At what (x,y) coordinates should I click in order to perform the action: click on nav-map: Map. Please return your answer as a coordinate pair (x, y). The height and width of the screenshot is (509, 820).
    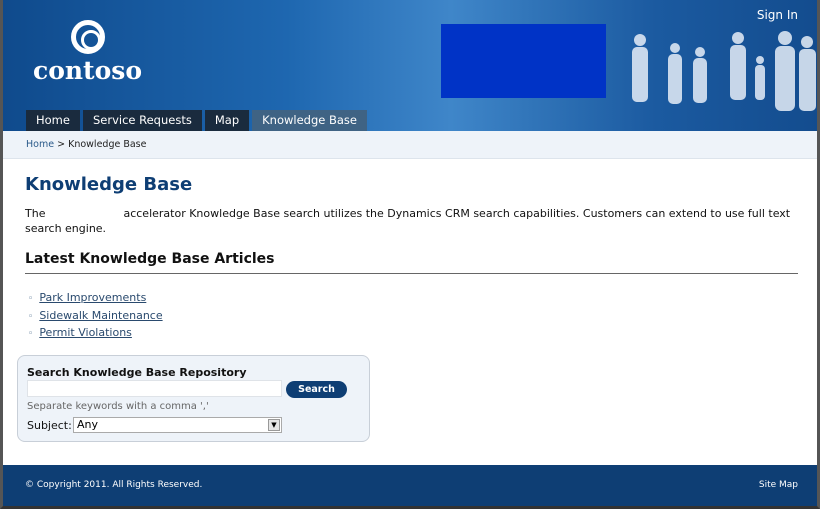
    Looking at the image, I should click on (227, 120).